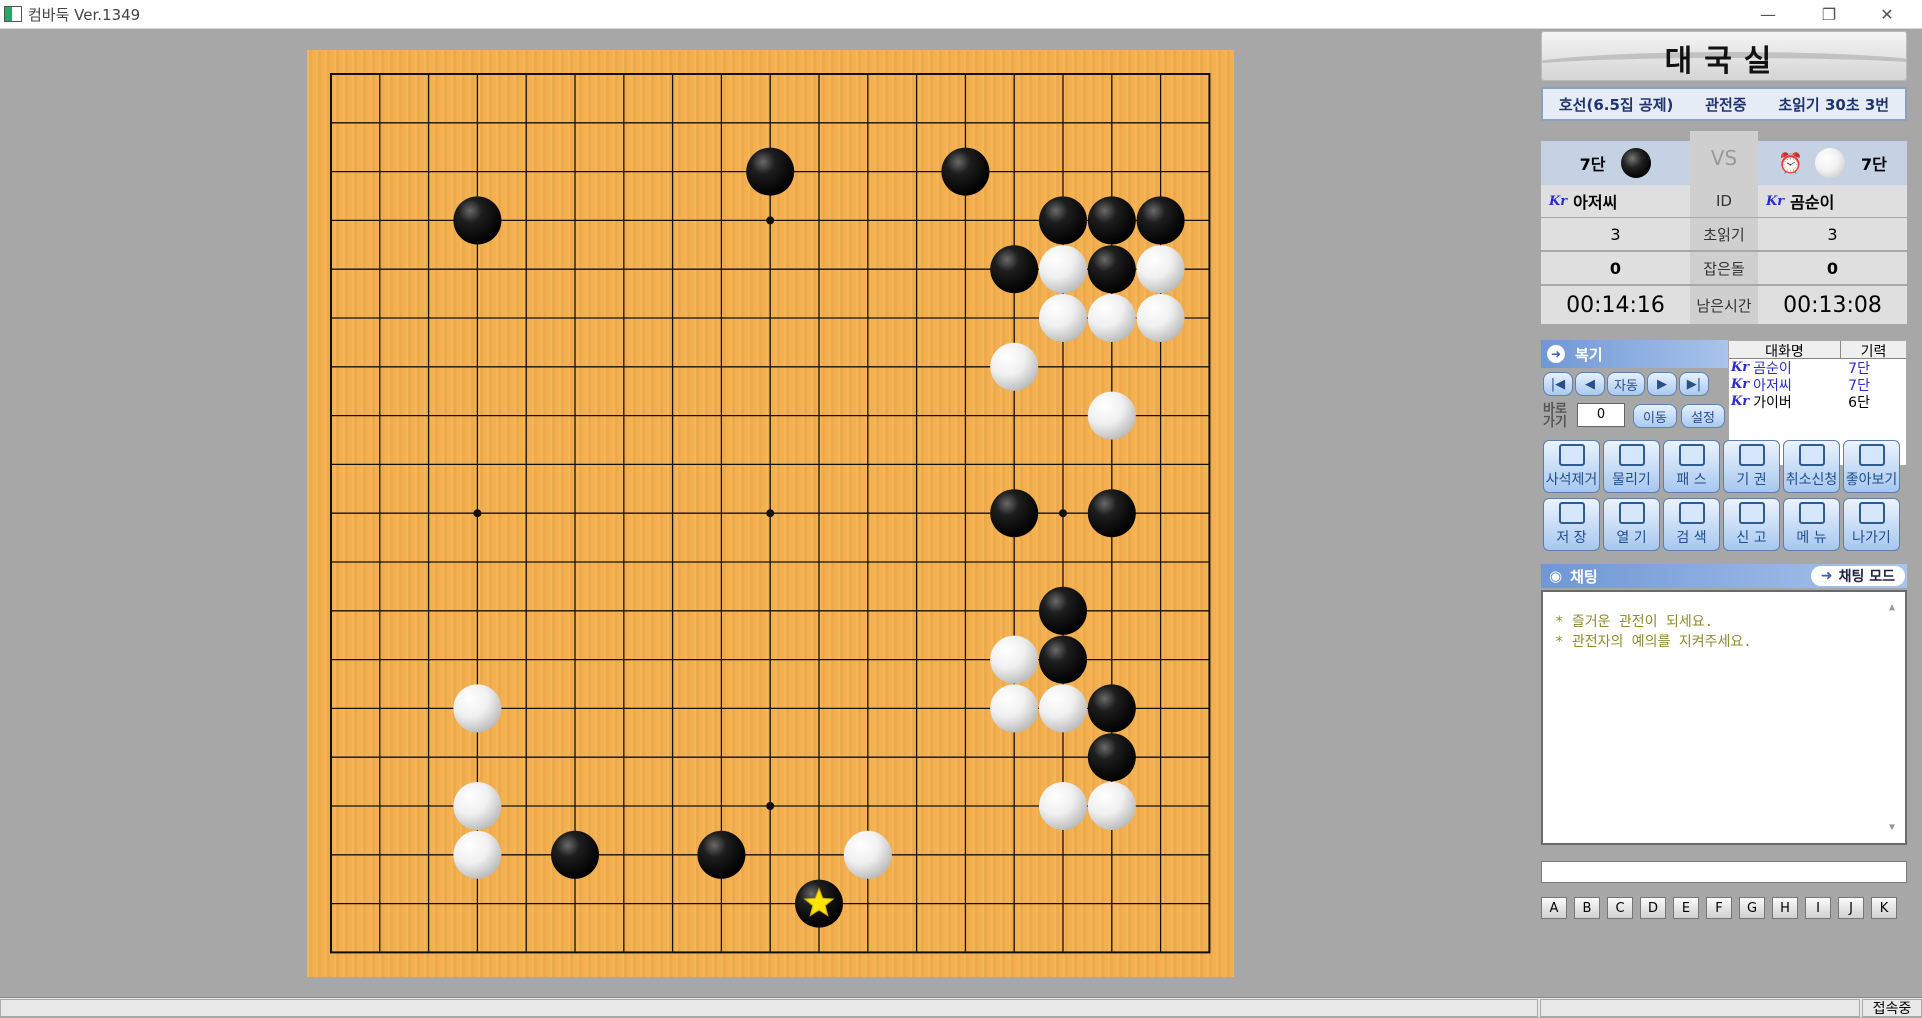 This screenshot has height=1018, width=1922. I want to click on vs-label: VS, so click(1724, 158).